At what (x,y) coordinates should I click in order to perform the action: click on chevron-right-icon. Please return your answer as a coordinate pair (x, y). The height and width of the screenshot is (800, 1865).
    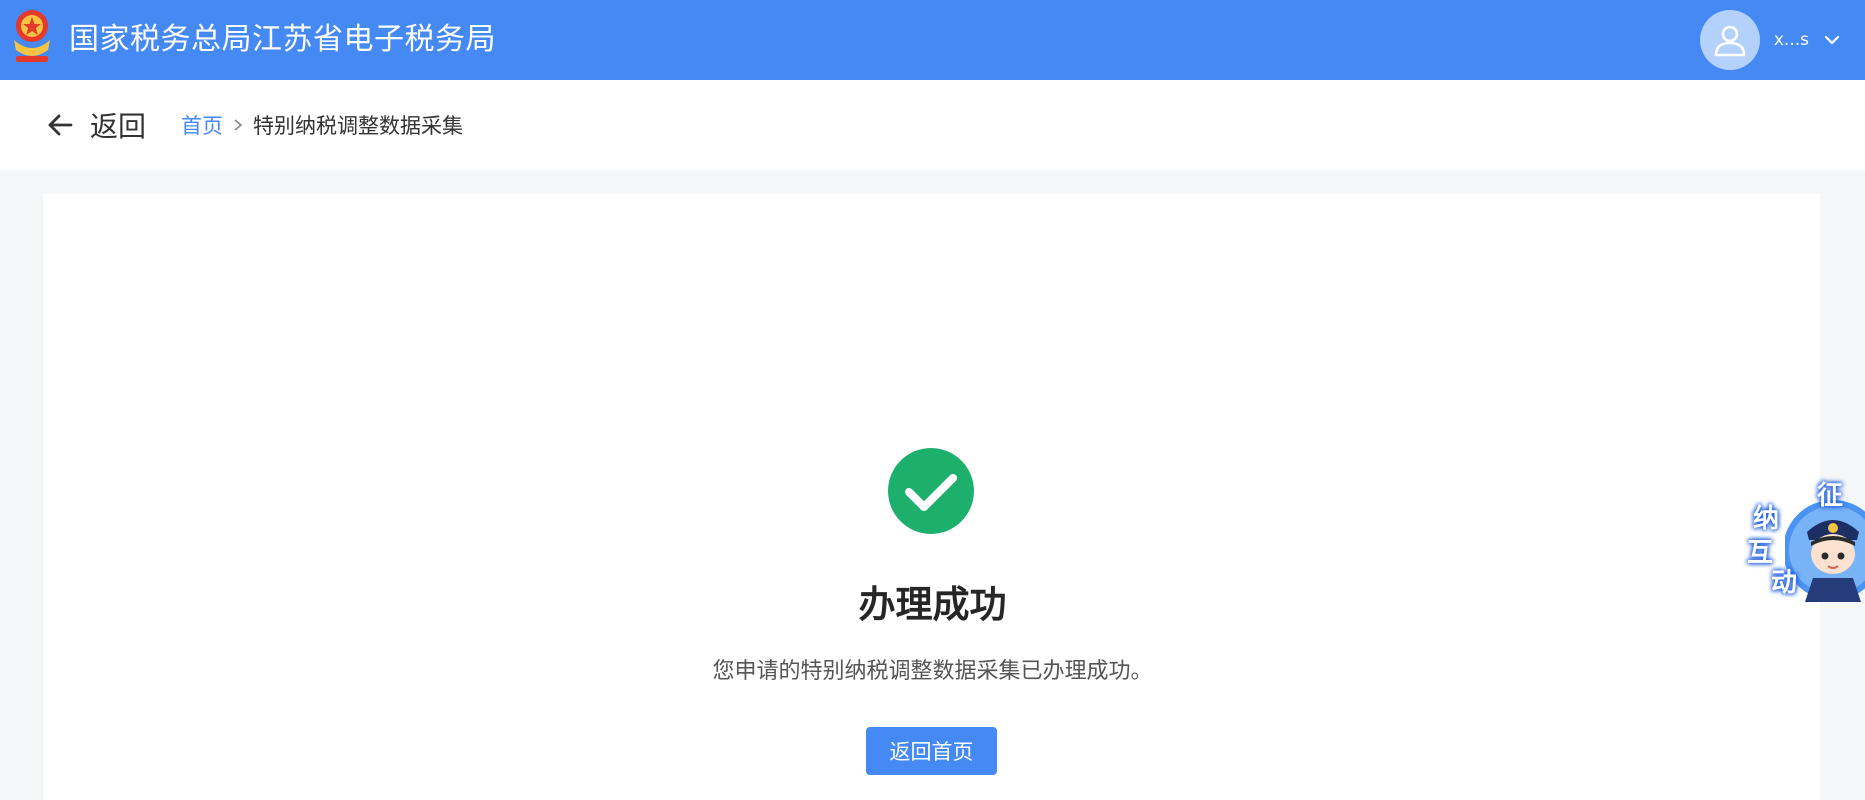
    Looking at the image, I should click on (238, 125).